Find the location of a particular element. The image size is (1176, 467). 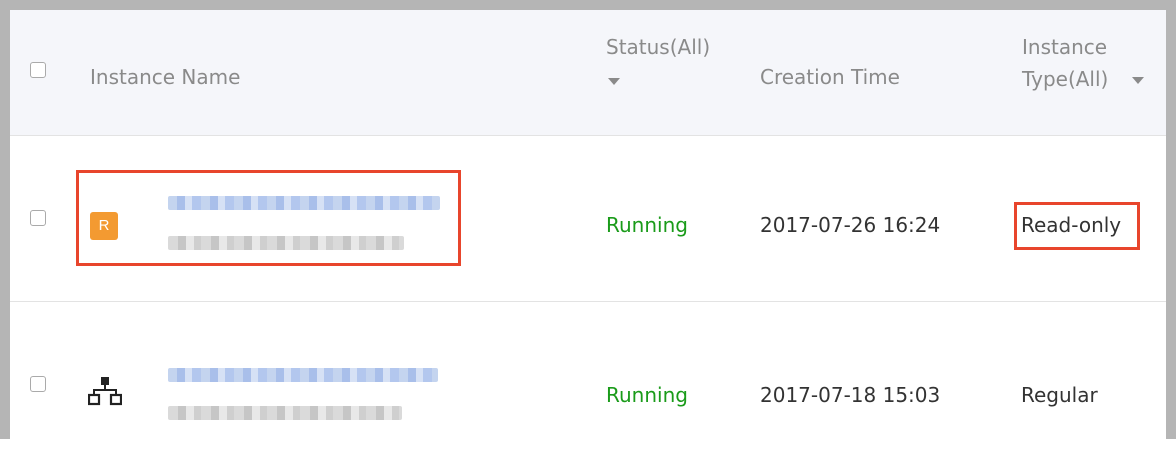

instance-type: Read-only is located at coordinates (1071, 225).